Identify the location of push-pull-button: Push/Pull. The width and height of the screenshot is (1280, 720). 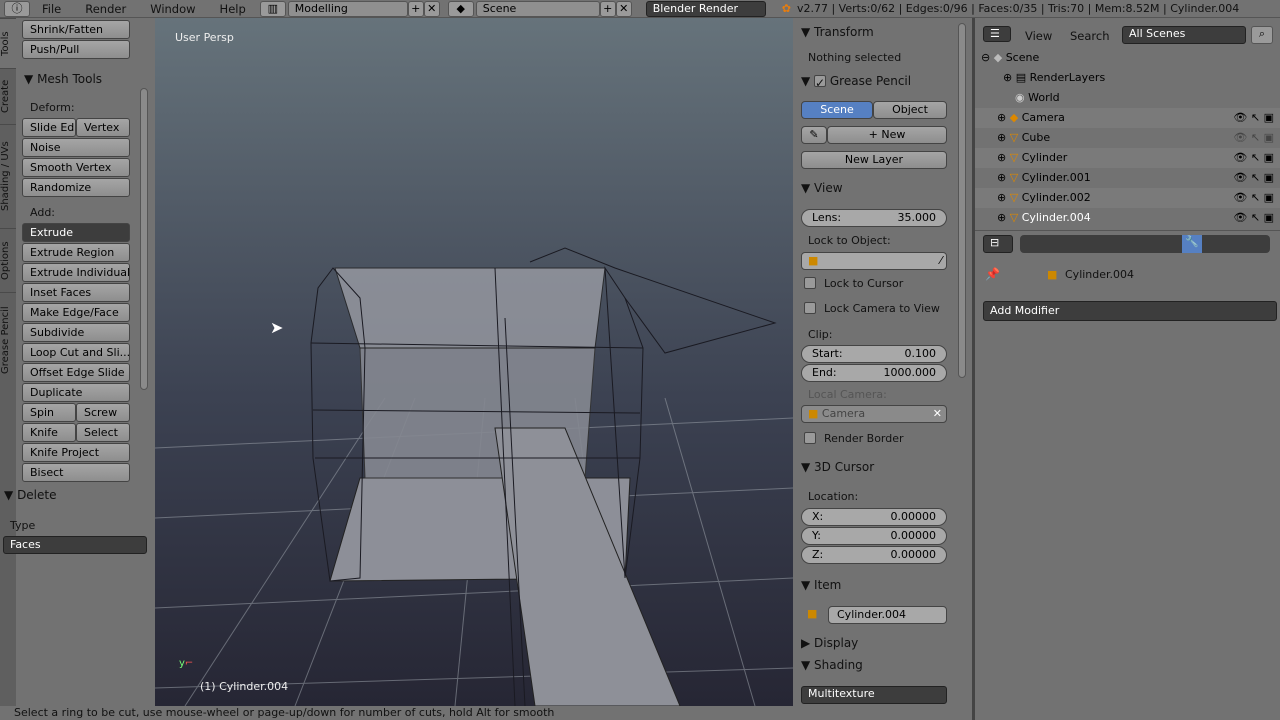
(76, 49).